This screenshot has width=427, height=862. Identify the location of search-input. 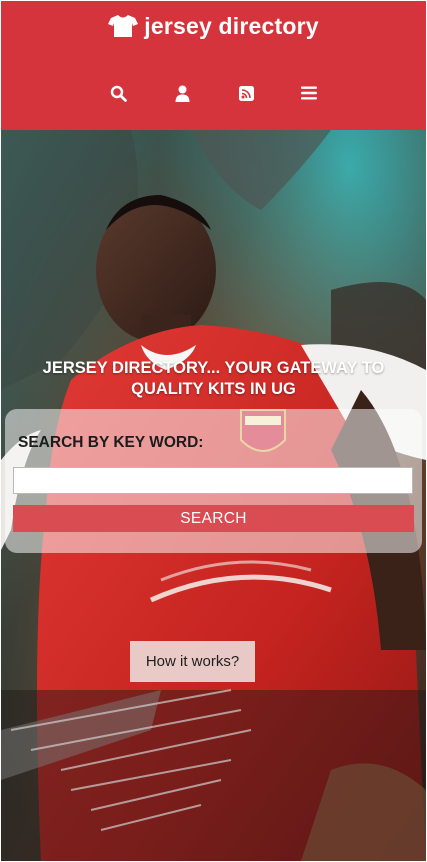
(213, 480).